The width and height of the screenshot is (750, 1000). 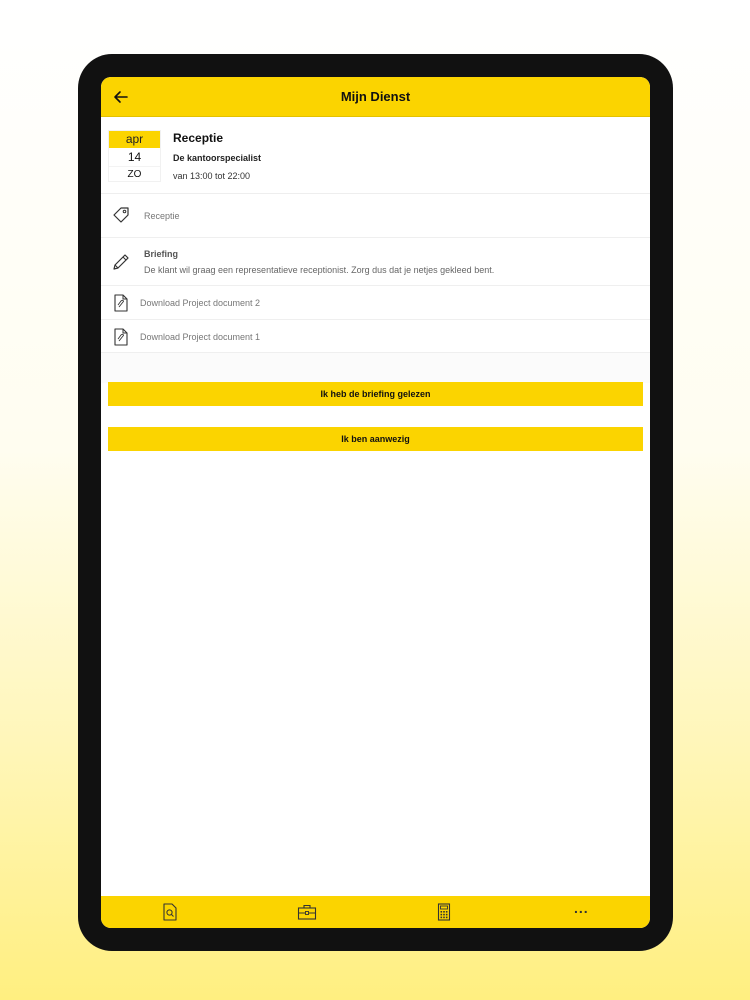 I want to click on search-icon, so click(x=170, y=912).